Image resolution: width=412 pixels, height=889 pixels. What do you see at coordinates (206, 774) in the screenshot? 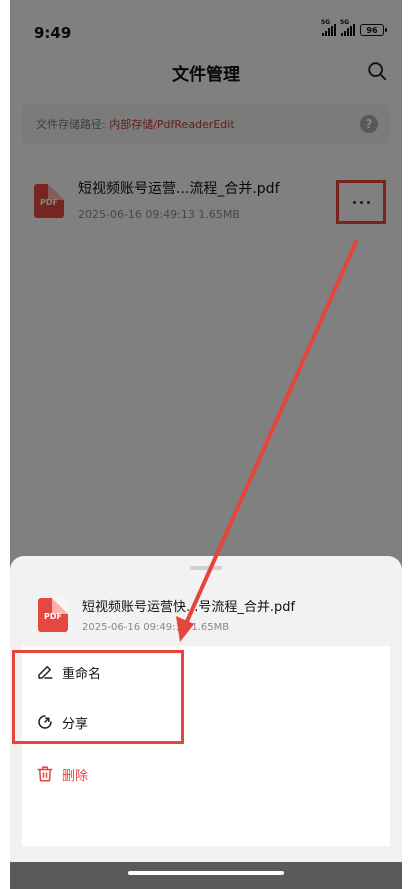
I see `delete-button: 删除` at bounding box center [206, 774].